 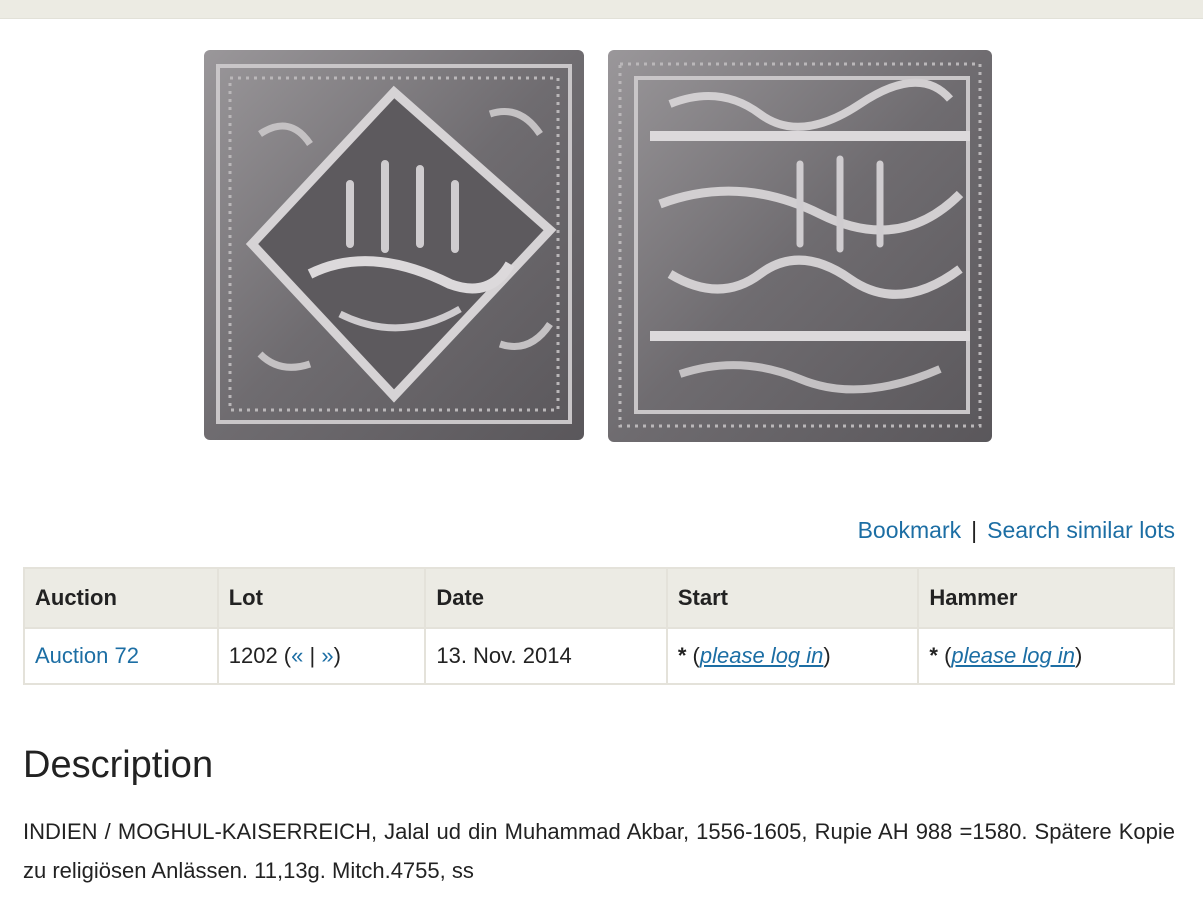 I want to click on next-lot-link: », so click(x=327, y=655).